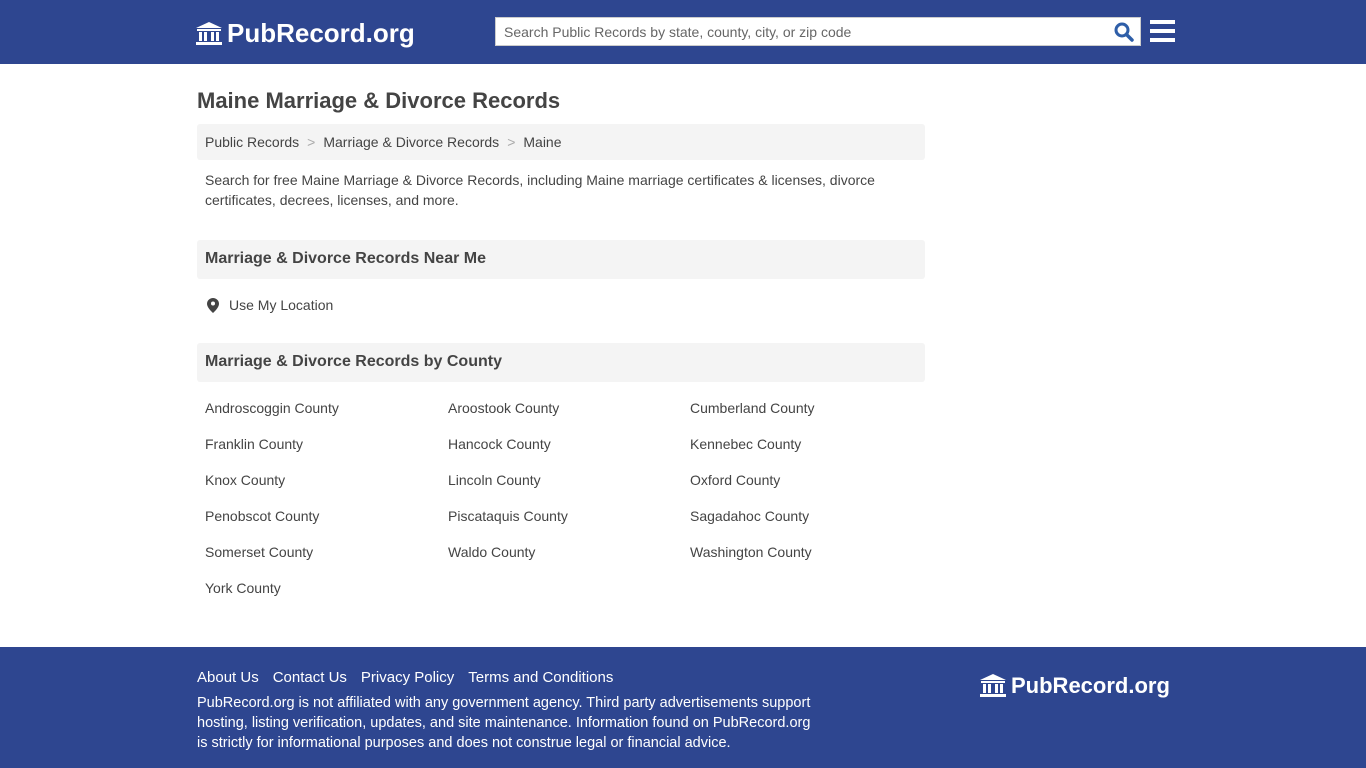  Describe the element at coordinates (810, 444) in the screenshot. I see `county-link: Kennebec County` at that location.